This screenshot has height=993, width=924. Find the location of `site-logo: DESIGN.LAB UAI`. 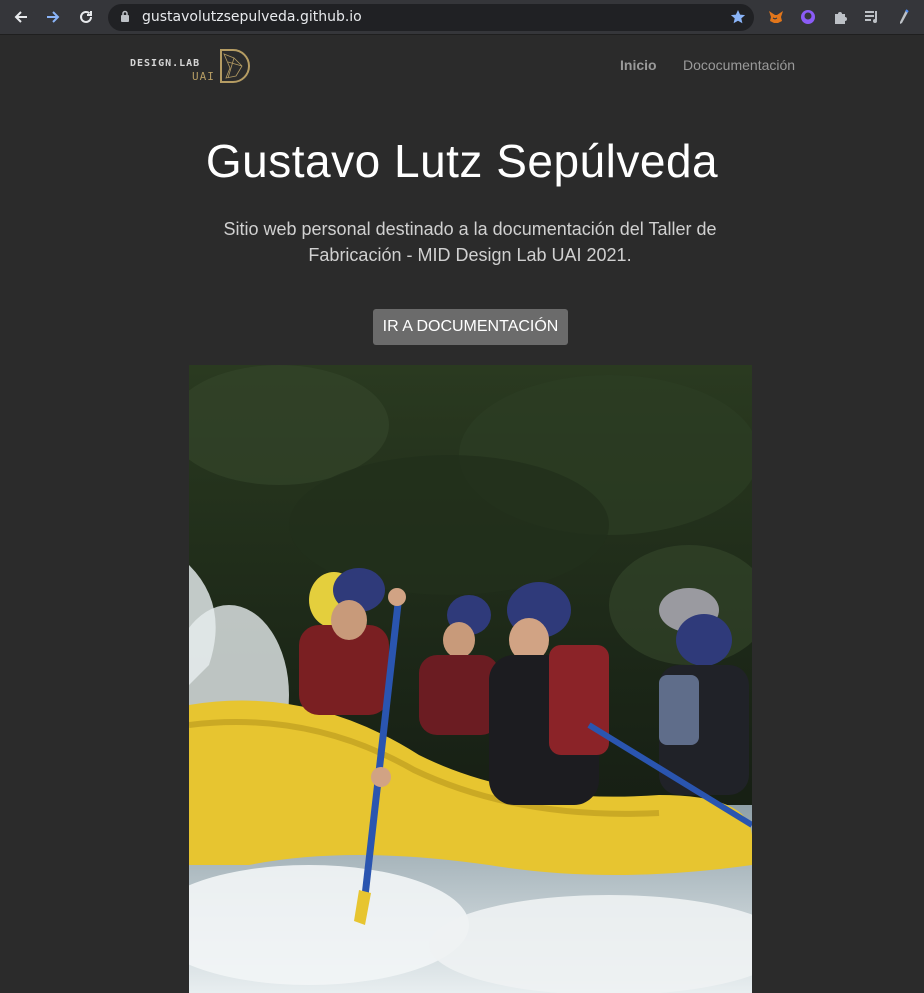

site-logo: DESIGN.LAB UAI is located at coordinates (192, 66).